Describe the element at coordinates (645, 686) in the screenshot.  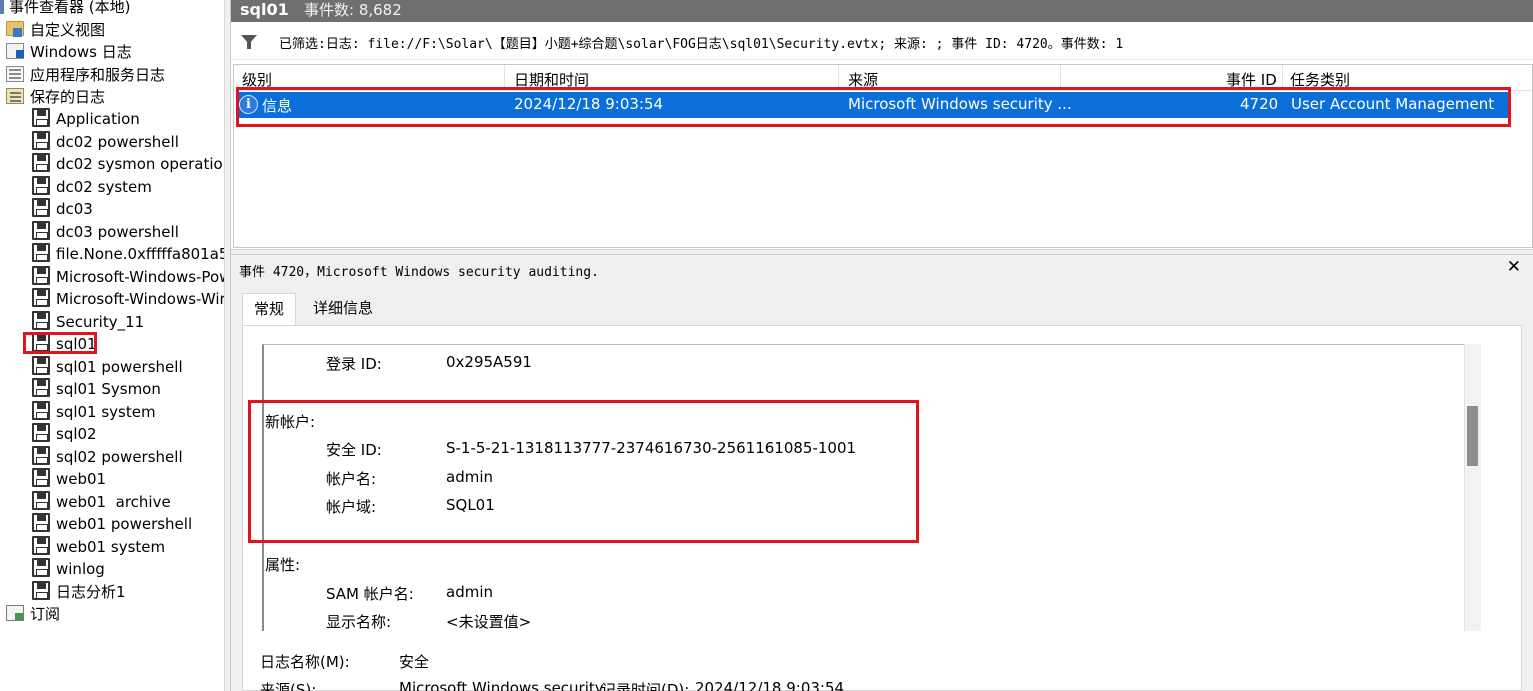
I see `recorded-time-label: 记录时间(D):` at that location.